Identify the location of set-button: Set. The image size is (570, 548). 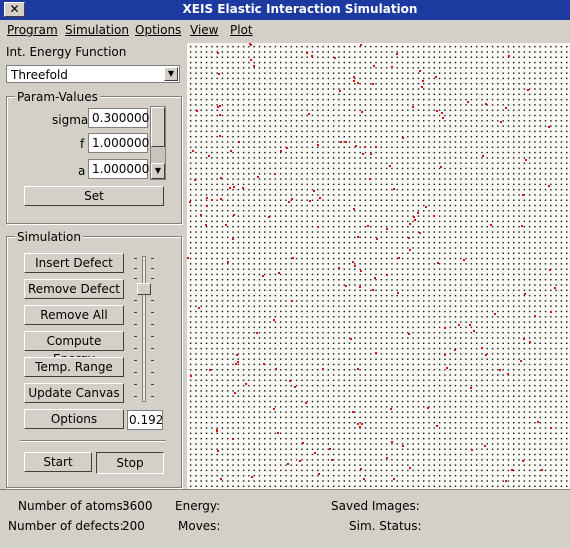
(94, 196).